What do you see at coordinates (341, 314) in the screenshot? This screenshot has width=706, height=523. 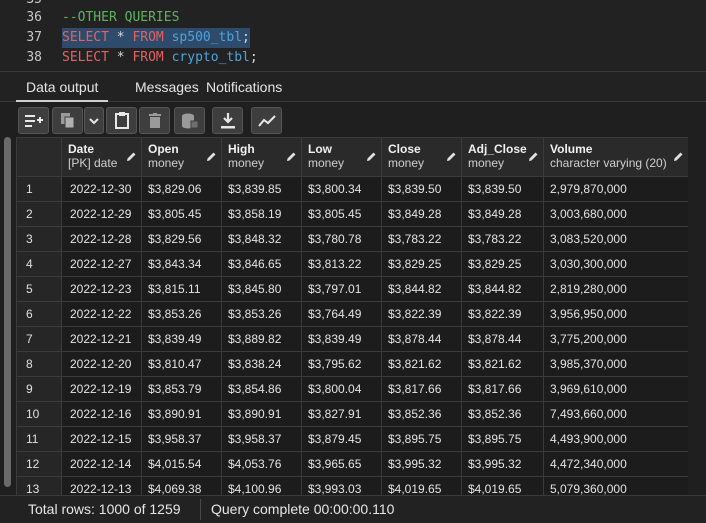 I see `table-cell: $3,764.49` at bounding box center [341, 314].